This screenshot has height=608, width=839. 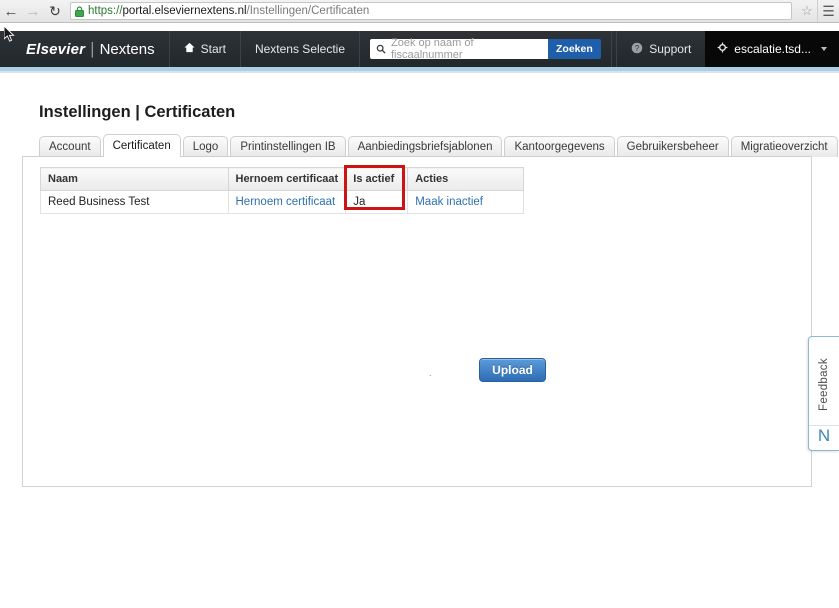 I want to click on nextens-n-logo-icon: N, so click(x=824, y=437).